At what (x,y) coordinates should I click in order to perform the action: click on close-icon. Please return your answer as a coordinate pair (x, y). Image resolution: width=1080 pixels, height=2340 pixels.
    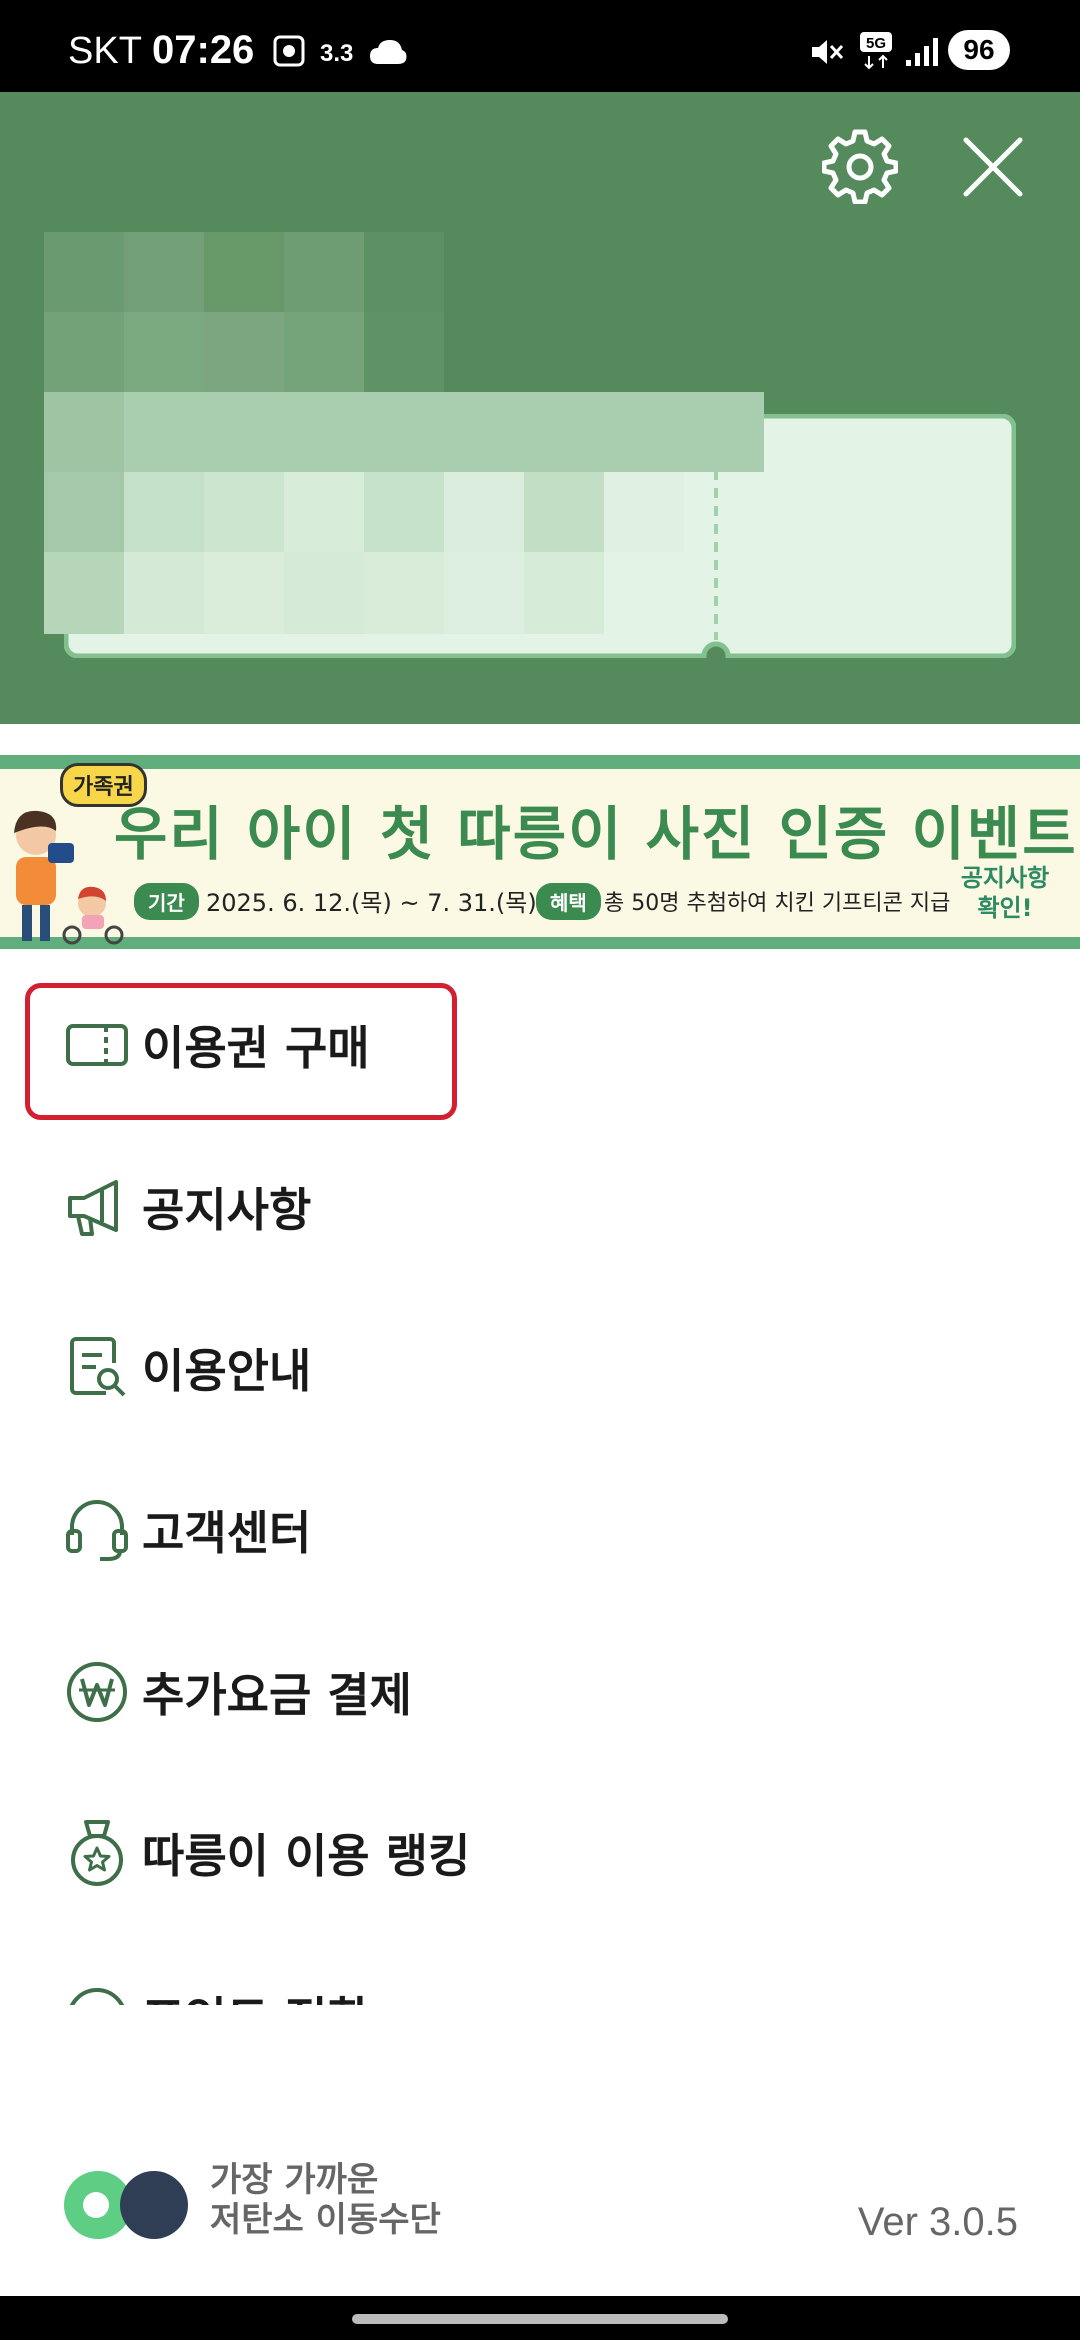
    Looking at the image, I should click on (993, 167).